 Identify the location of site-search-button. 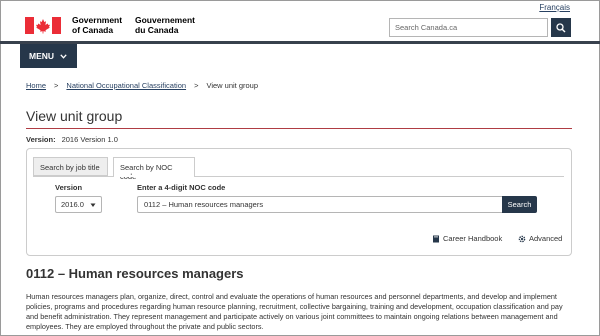
(561, 27).